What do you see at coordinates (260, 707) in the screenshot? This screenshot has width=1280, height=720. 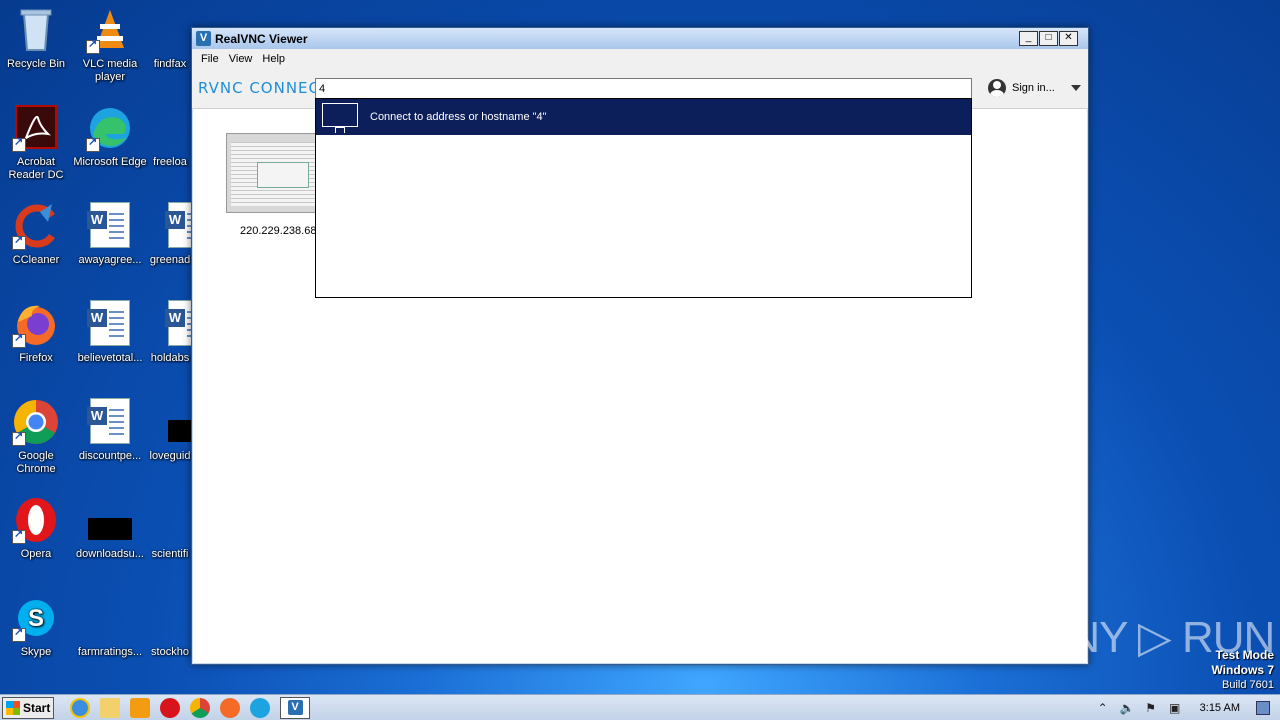 I see `edge-icon` at bounding box center [260, 707].